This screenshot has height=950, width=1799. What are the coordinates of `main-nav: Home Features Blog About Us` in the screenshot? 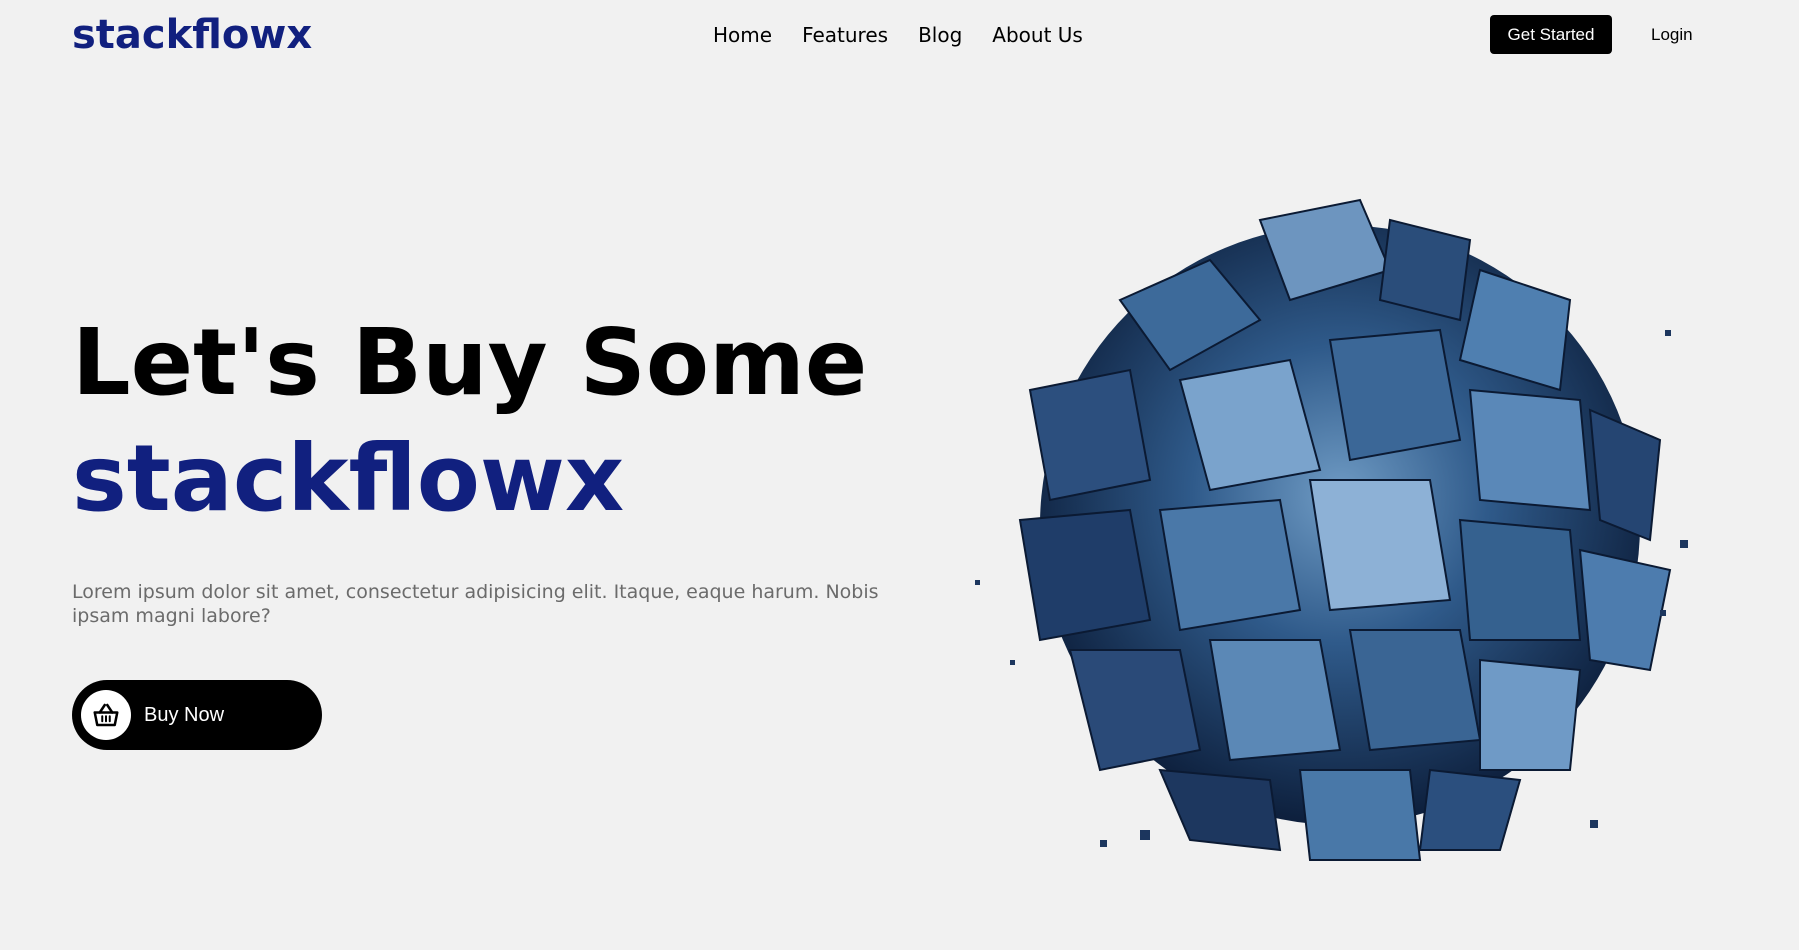 It's located at (898, 35).